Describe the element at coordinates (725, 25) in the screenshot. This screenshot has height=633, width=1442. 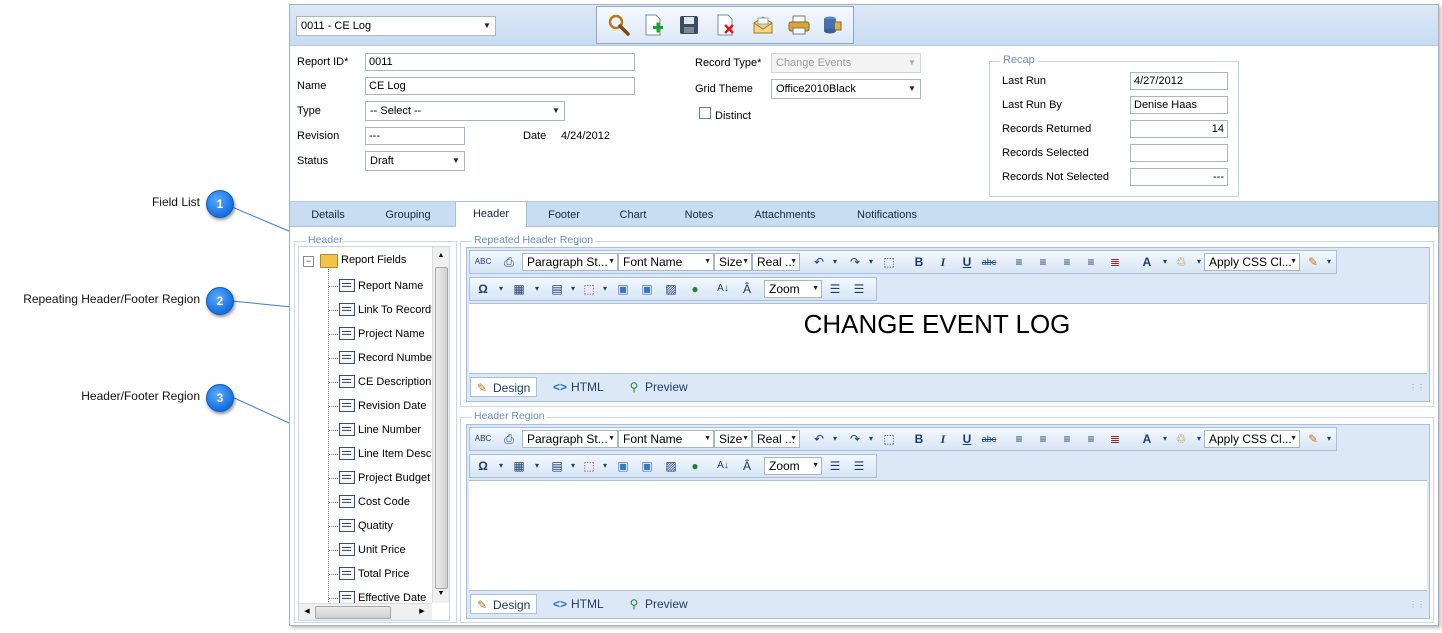
I see `delete-icon` at that location.